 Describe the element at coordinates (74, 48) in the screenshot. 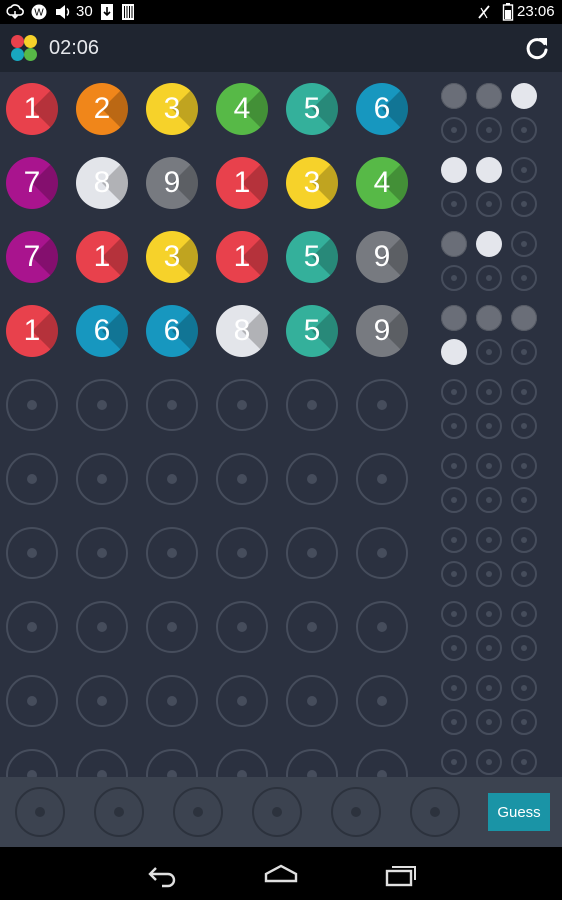

I see `timer: 02:06` at that location.